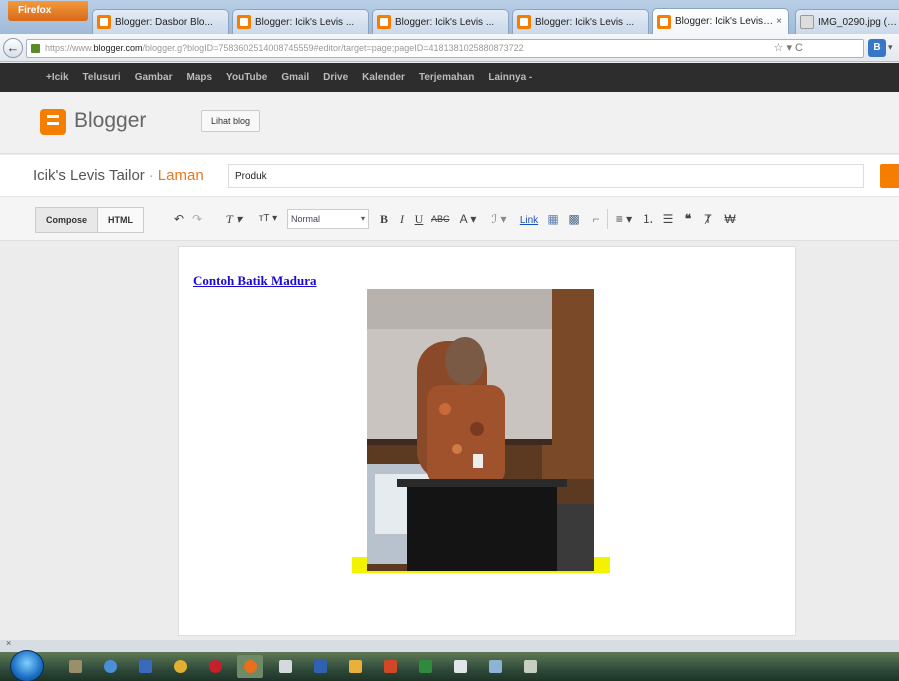  Describe the element at coordinates (110, 121) in the screenshot. I see `blogger-brand: Blogger` at that location.